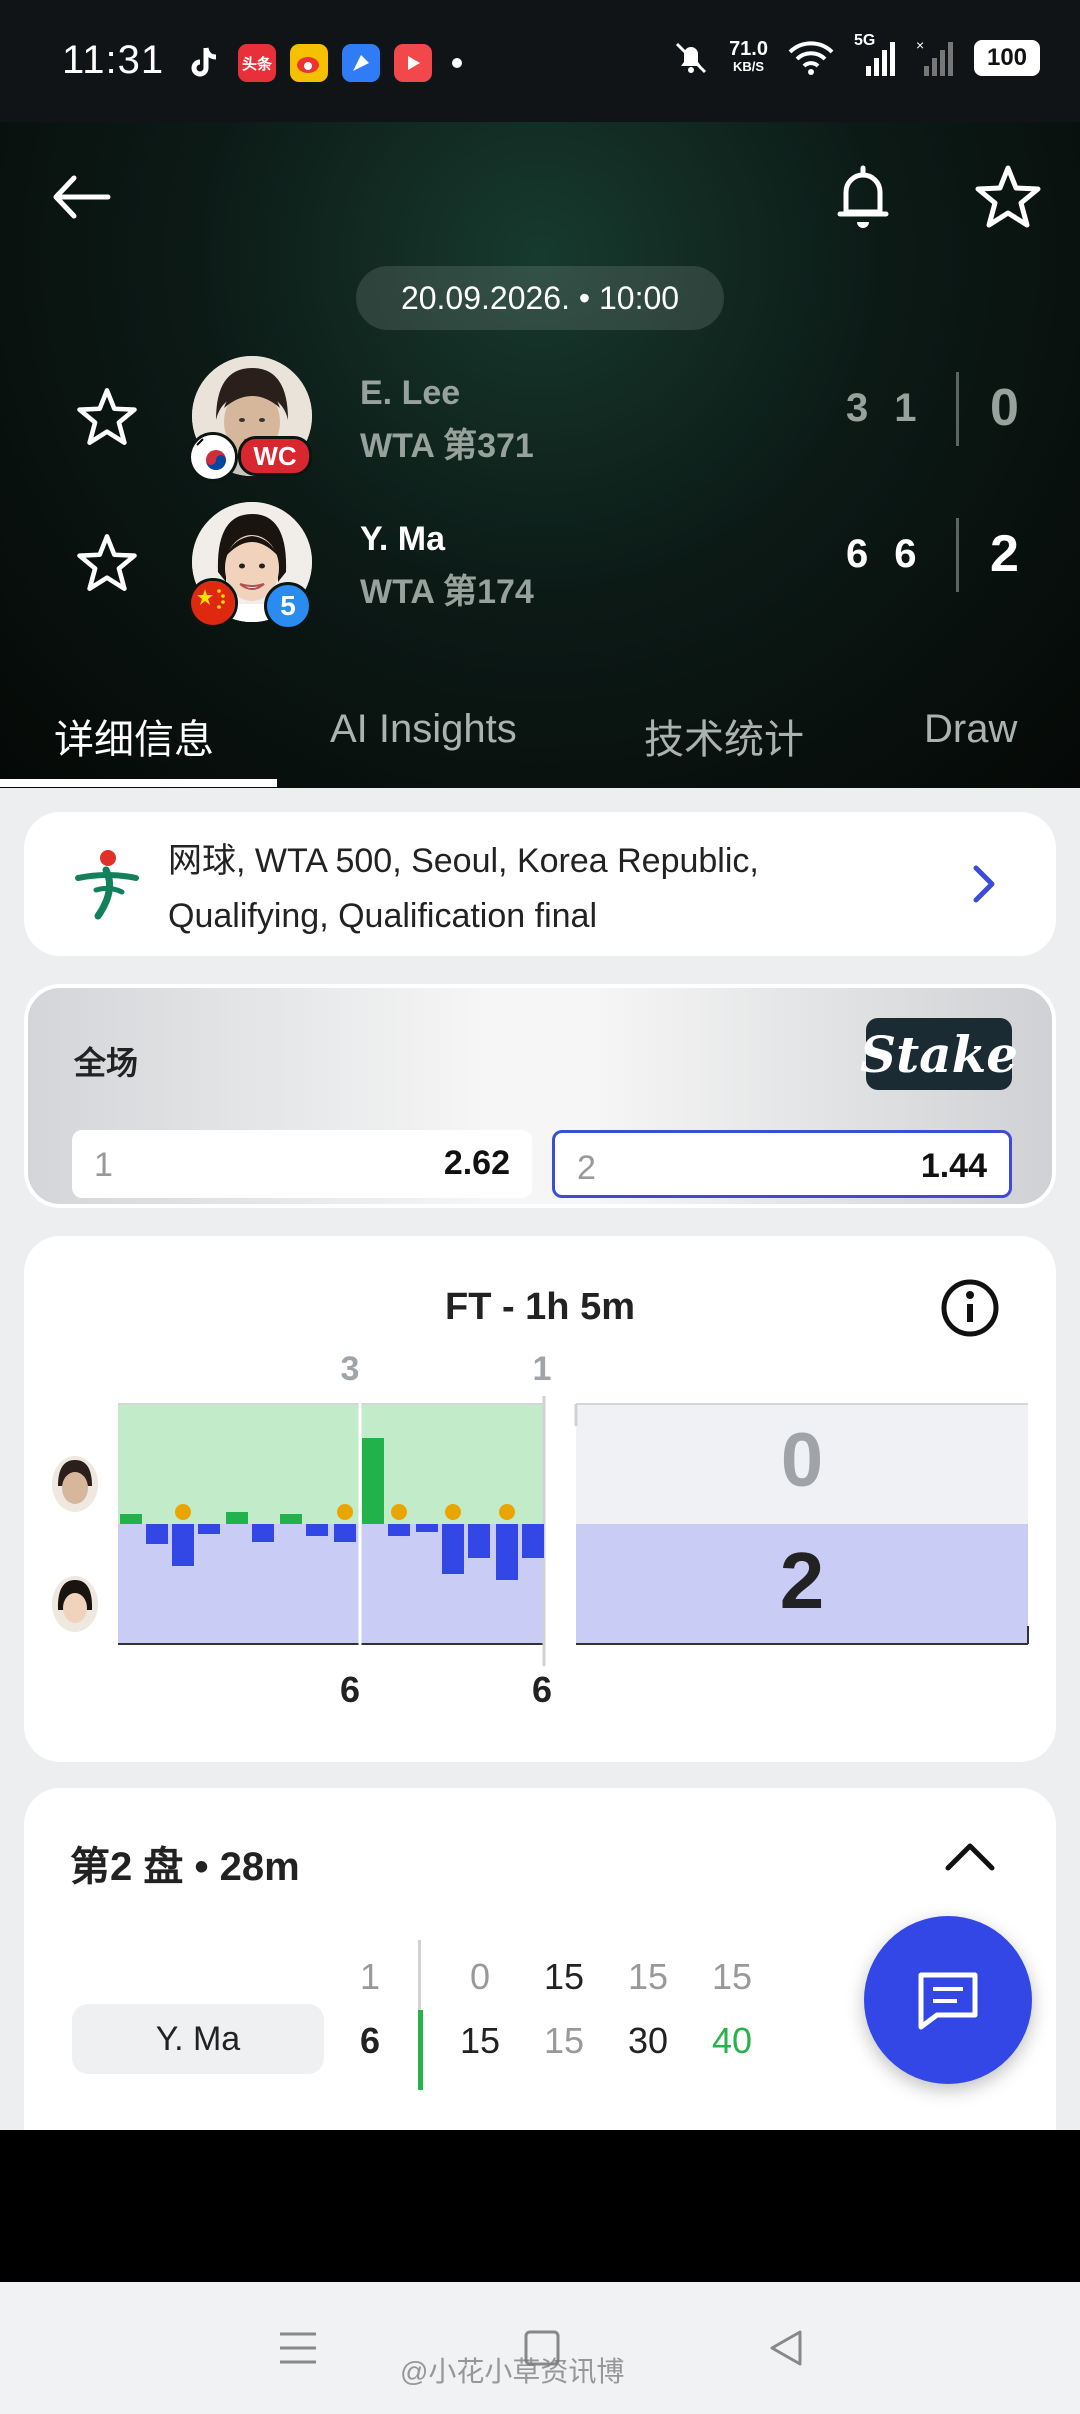 The image size is (1080, 2414). What do you see at coordinates (802, 1460) in the screenshot?
I see `score-top: 0` at bounding box center [802, 1460].